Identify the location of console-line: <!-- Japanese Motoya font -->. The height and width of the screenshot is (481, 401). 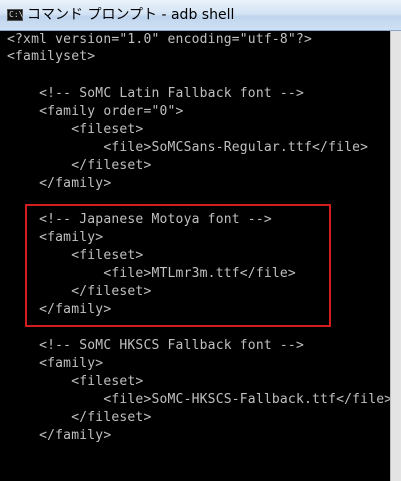
(139, 219).